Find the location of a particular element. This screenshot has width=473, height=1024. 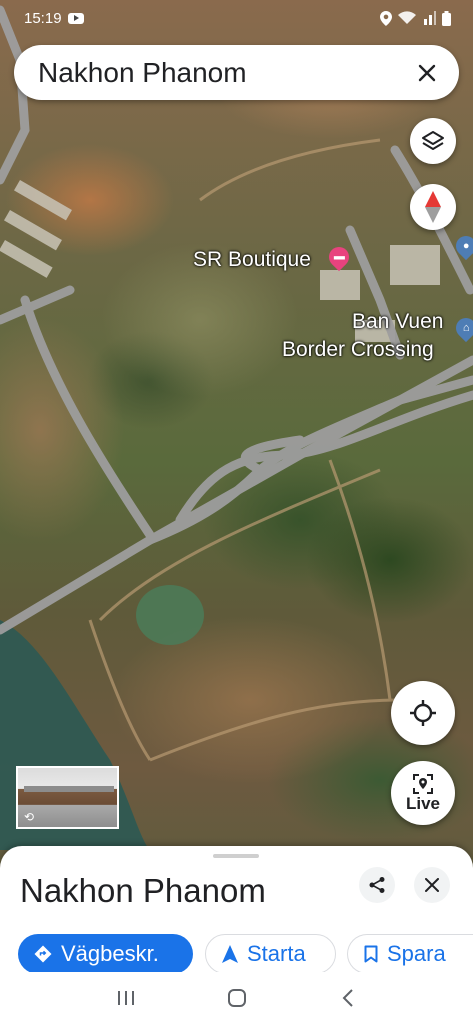

start-label: Starta is located at coordinates (276, 953).